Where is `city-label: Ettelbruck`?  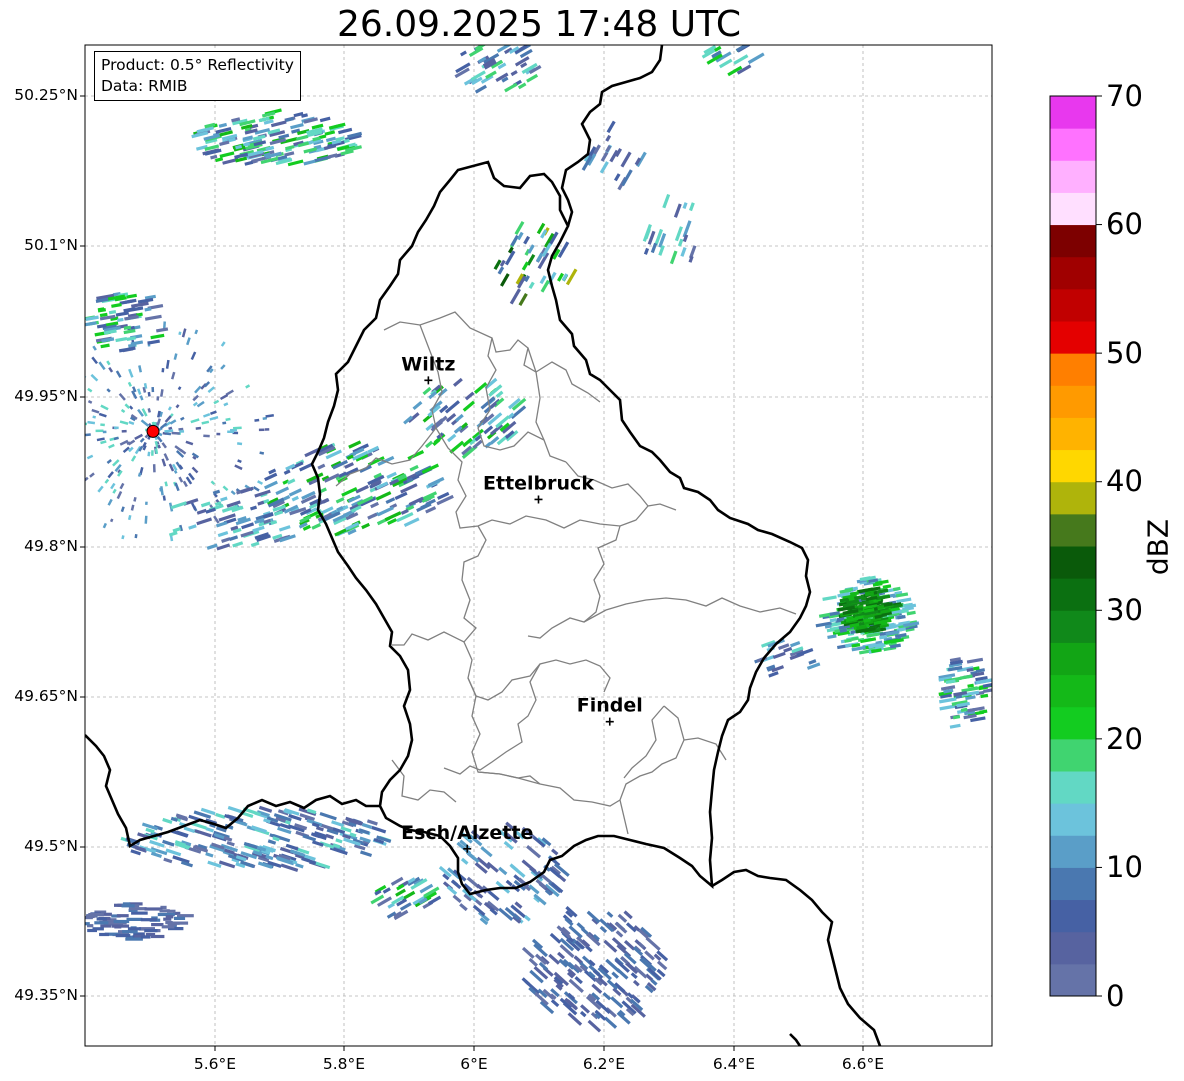 city-label: Ettelbruck is located at coordinates (538, 483).